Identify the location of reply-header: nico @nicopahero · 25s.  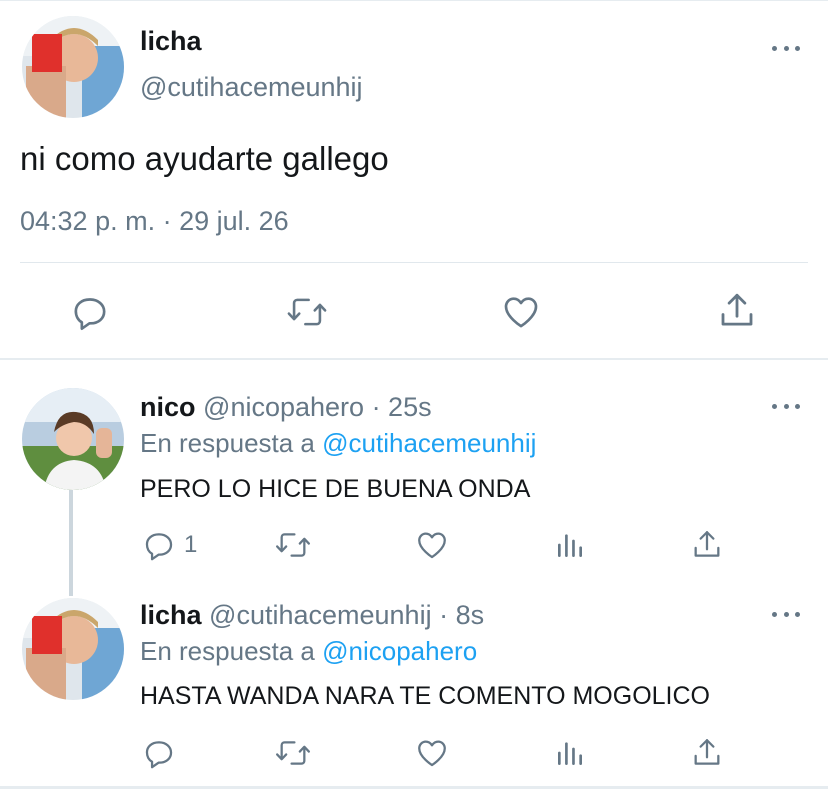
(286, 407).